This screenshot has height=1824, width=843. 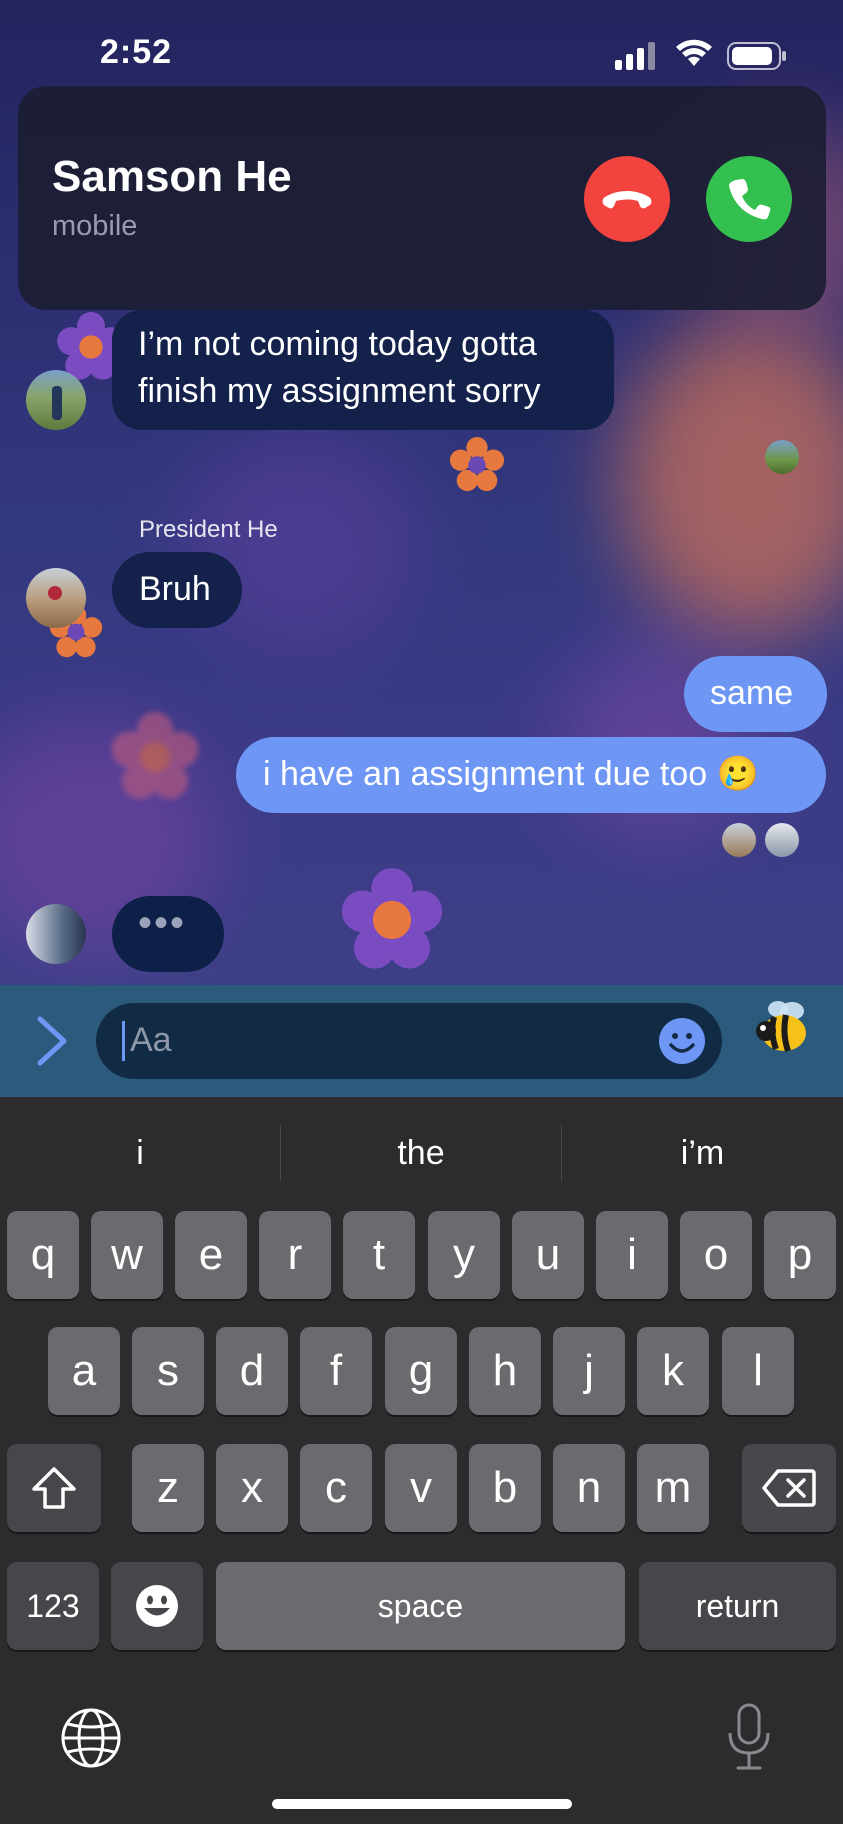 I want to click on shift-key, so click(x=54, y=1488).